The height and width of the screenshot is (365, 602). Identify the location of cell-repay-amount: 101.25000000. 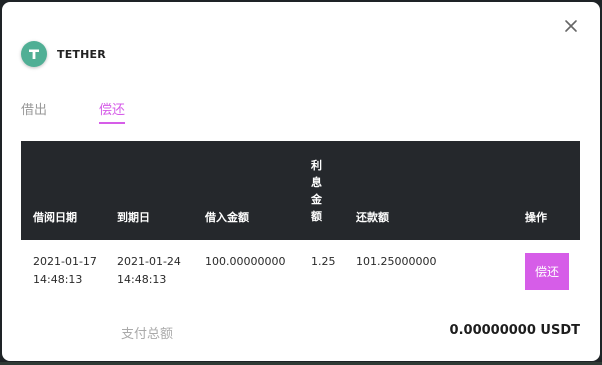
(396, 261).